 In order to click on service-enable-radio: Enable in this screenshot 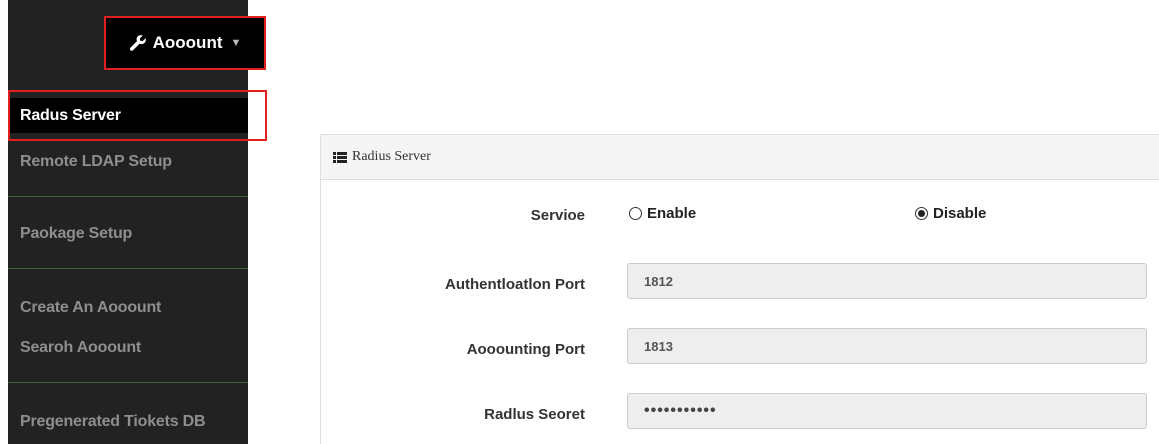, I will do `click(662, 213)`.